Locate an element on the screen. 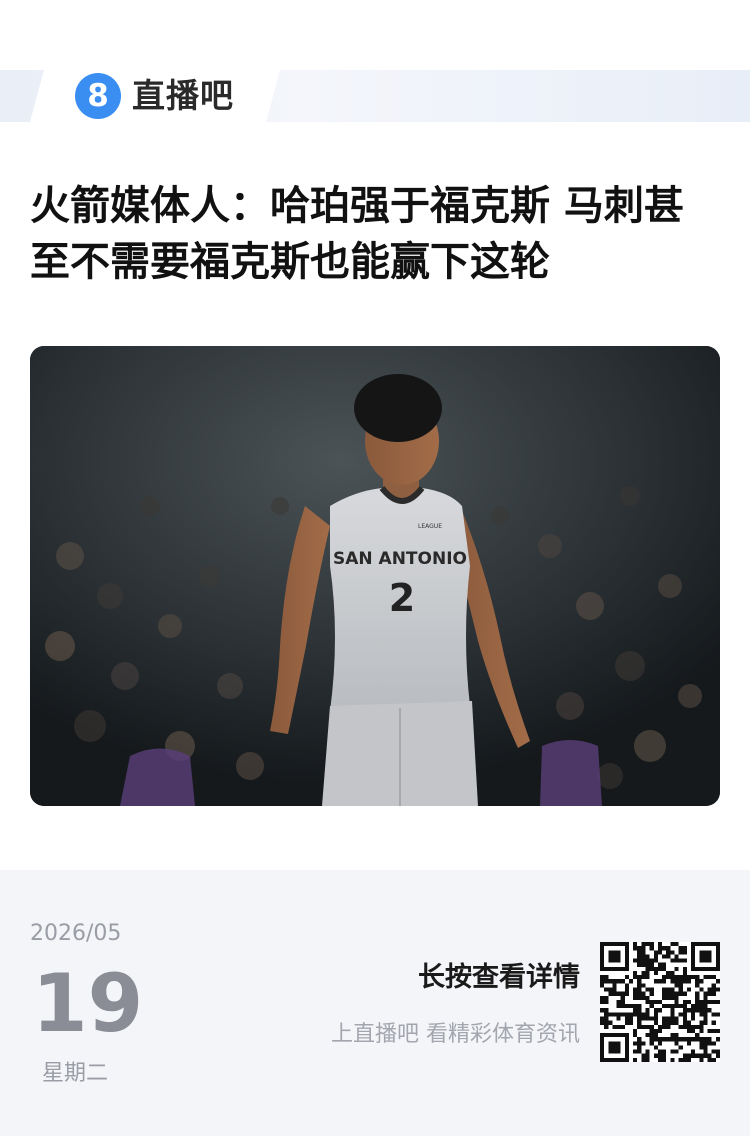 Image resolution: width=750 pixels, height=1136 pixels. qr-code-graphic is located at coordinates (660, 1002).